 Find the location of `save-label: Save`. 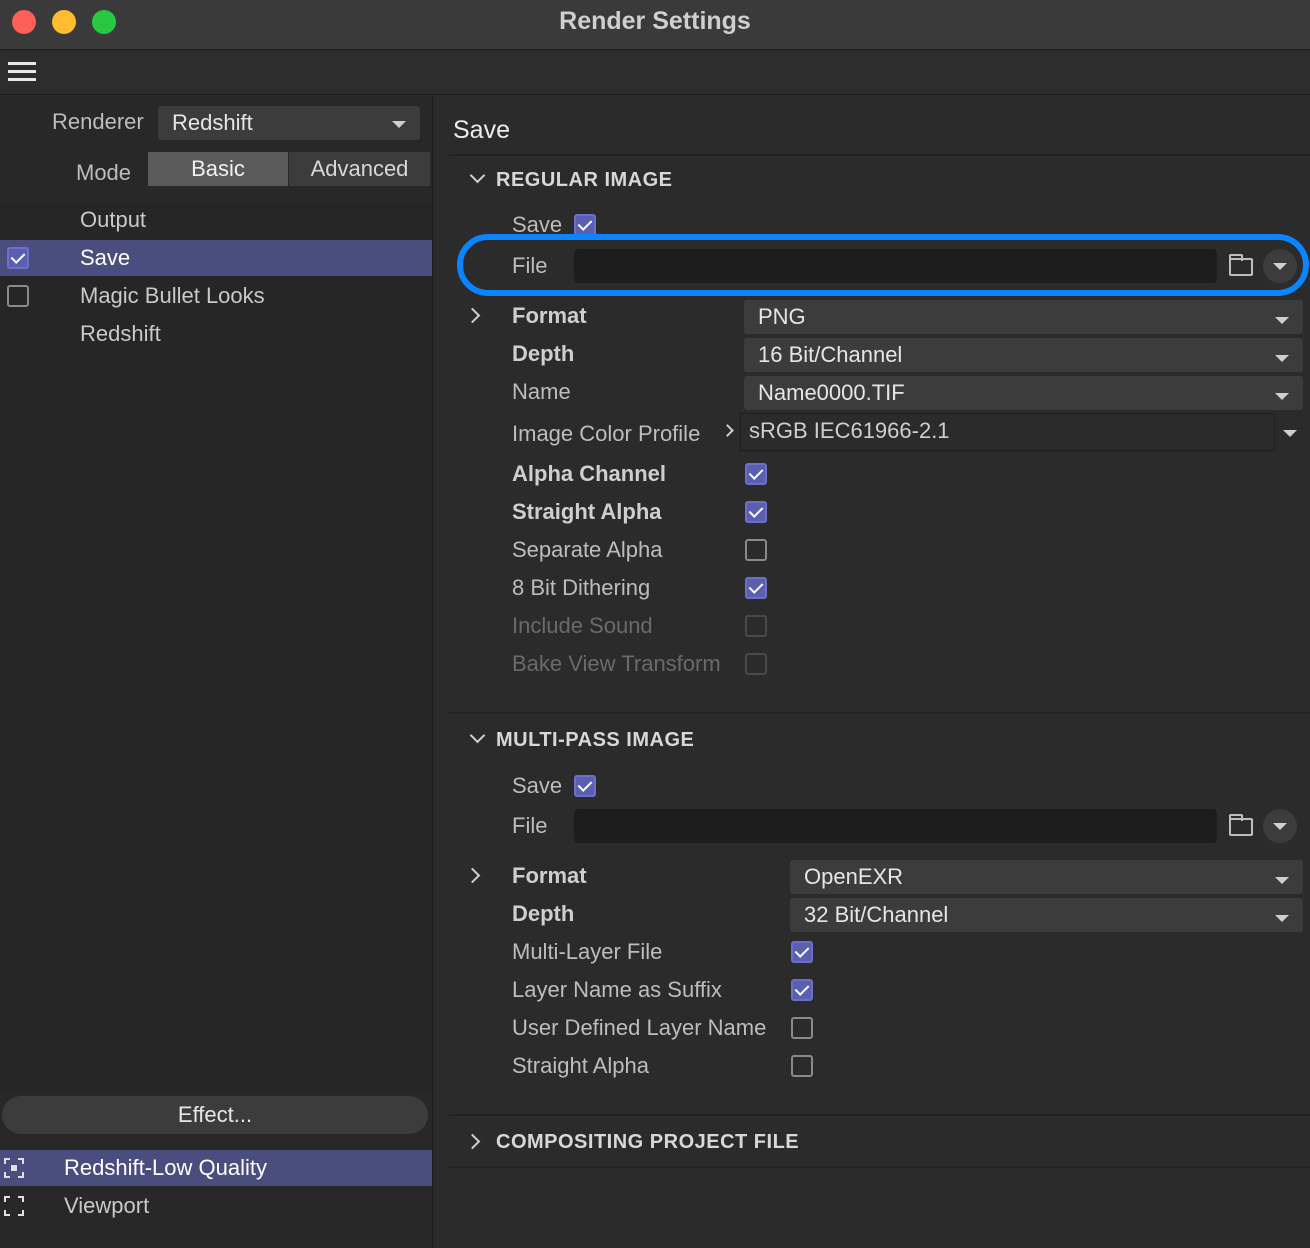

save-label: Save is located at coordinates (537, 785).